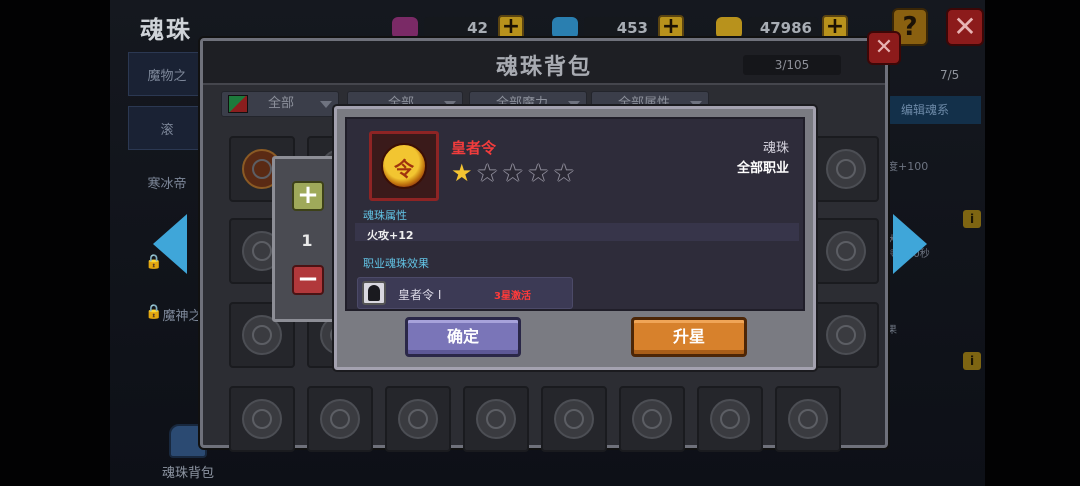 This screenshot has height=486, width=1080. What do you see at coordinates (762, 168) in the screenshot?
I see `item-job: 全部职业` at bounding box center [762, 168].